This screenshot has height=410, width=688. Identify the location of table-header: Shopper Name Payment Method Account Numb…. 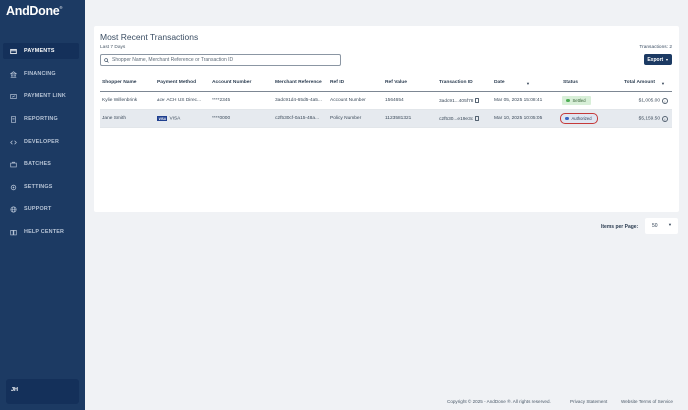
(386, 82).